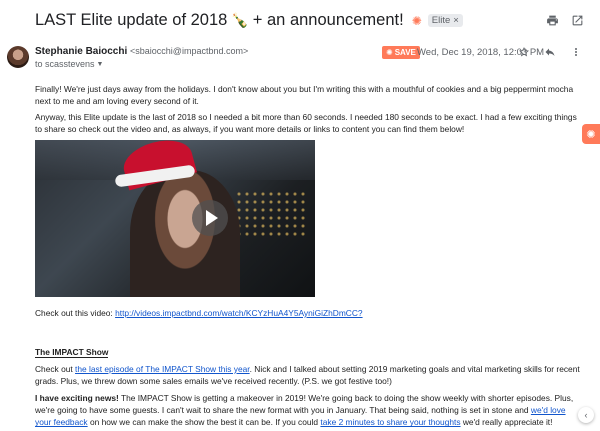 The width and height of the screenshot is (600, 431). I want to click on label-chip-text: Elite, so click(441, 20).